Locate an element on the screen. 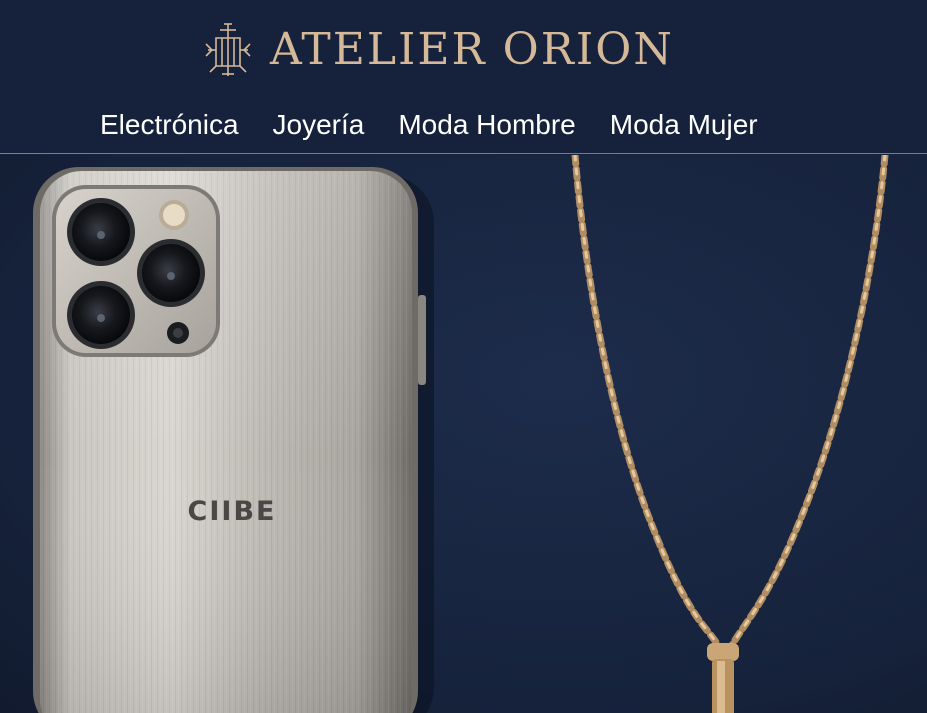 The width and height of the screenshot is (927, 713). nav-item-joyeria: Joyería is located at coordinates (319, 125).